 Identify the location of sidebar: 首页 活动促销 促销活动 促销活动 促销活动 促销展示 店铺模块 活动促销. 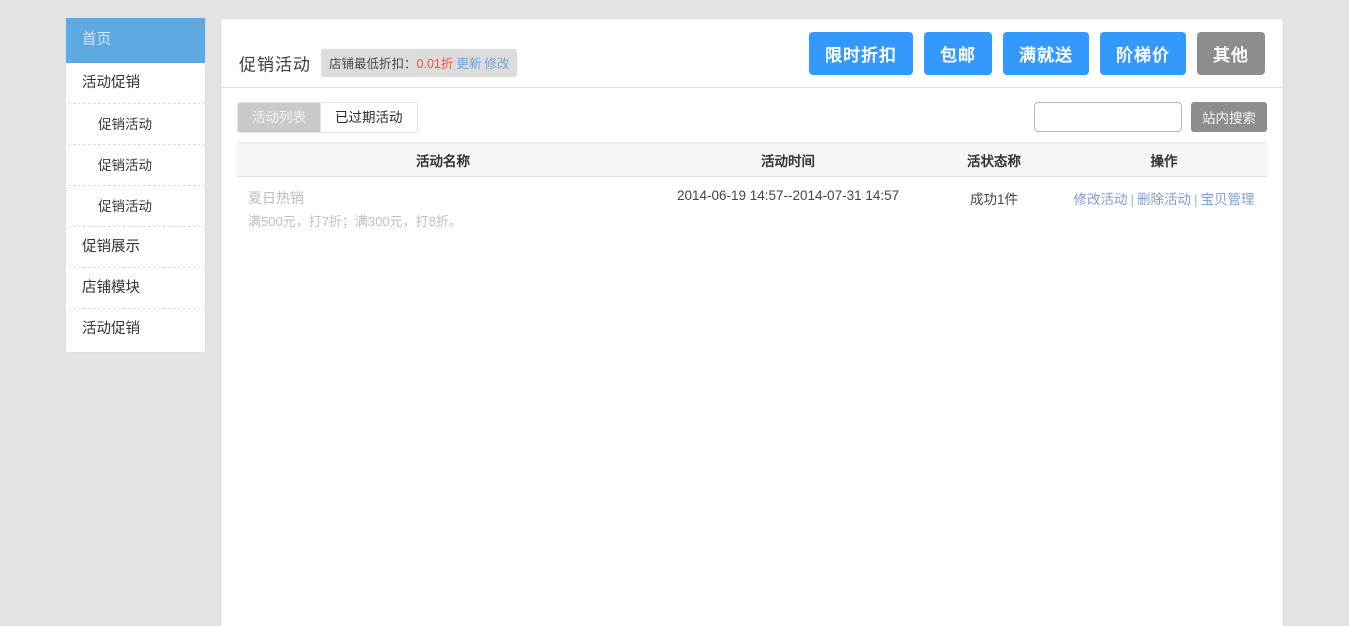
(135, 185).